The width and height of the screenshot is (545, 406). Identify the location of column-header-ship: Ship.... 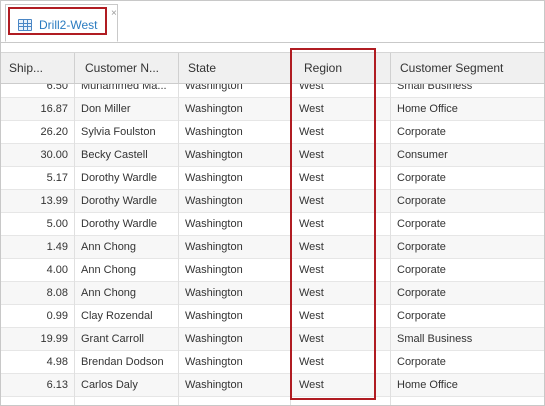
(37, 68).